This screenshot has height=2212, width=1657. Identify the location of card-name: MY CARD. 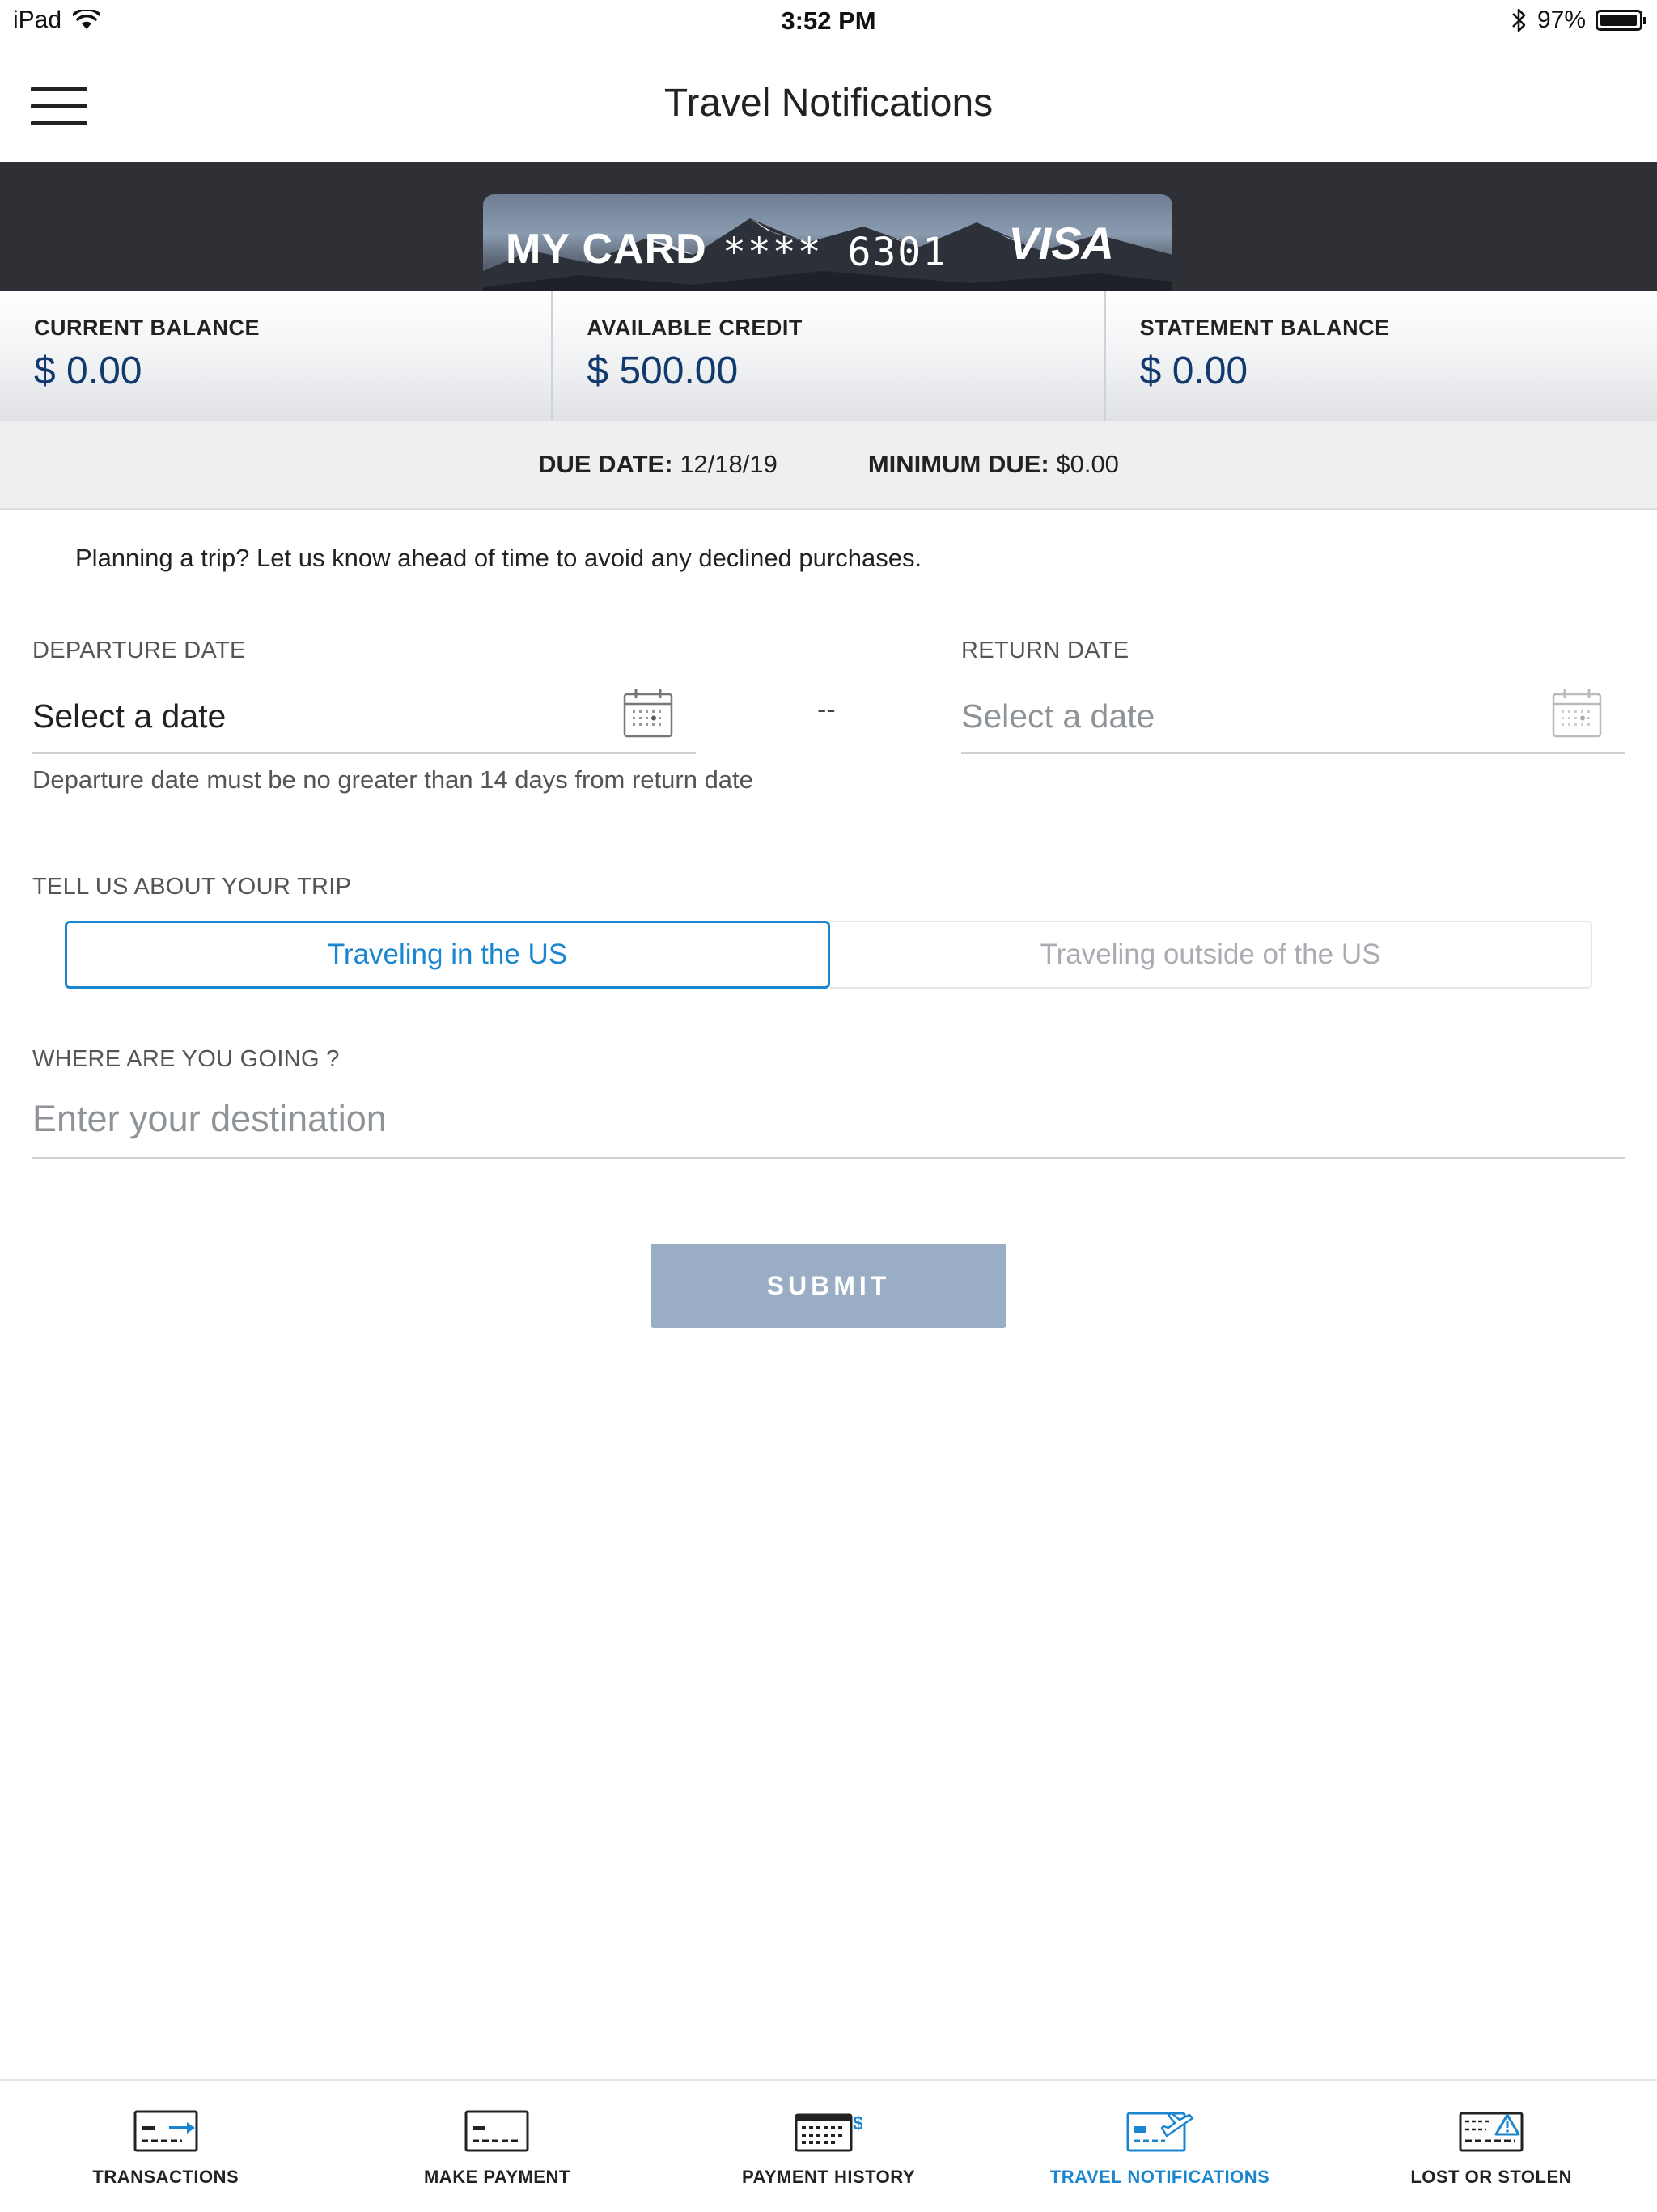
(606, 249).